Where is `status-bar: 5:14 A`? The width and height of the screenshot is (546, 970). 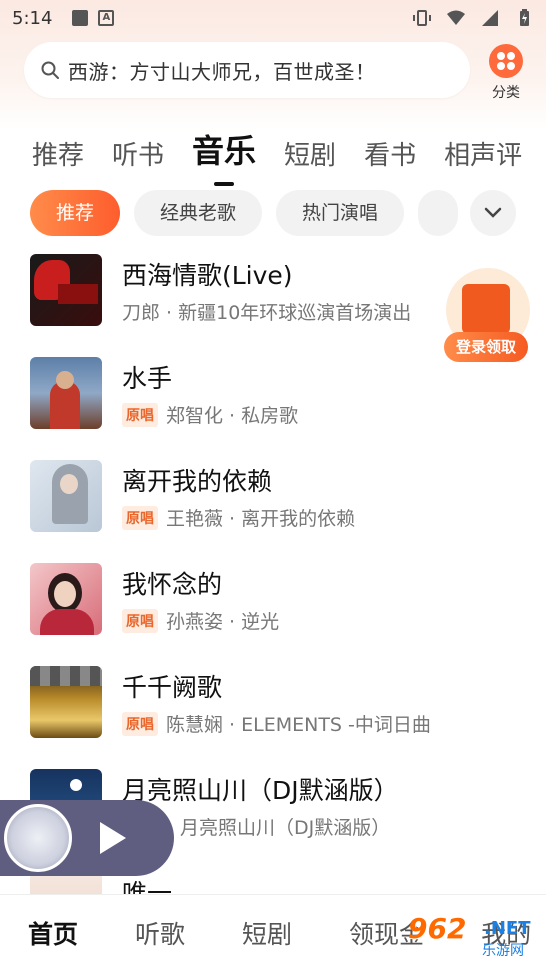 status-bar: 5:14 A is located at coordinates (273, 18).